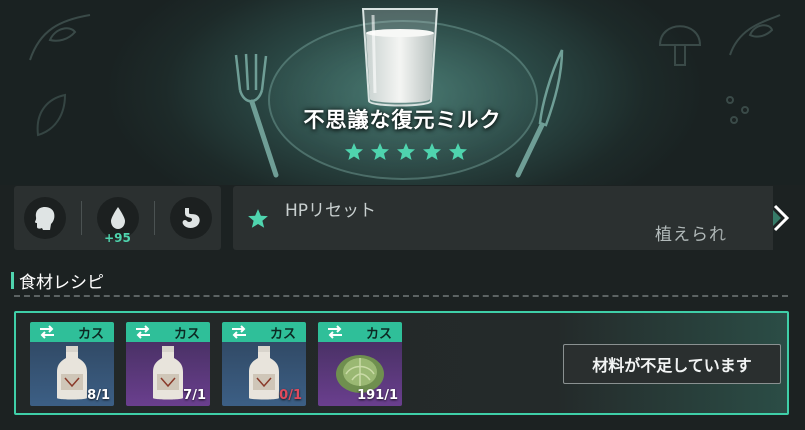 The width and height of the screenshot is (805, 430). I want to click on stat-stomach, so click(191, 218).